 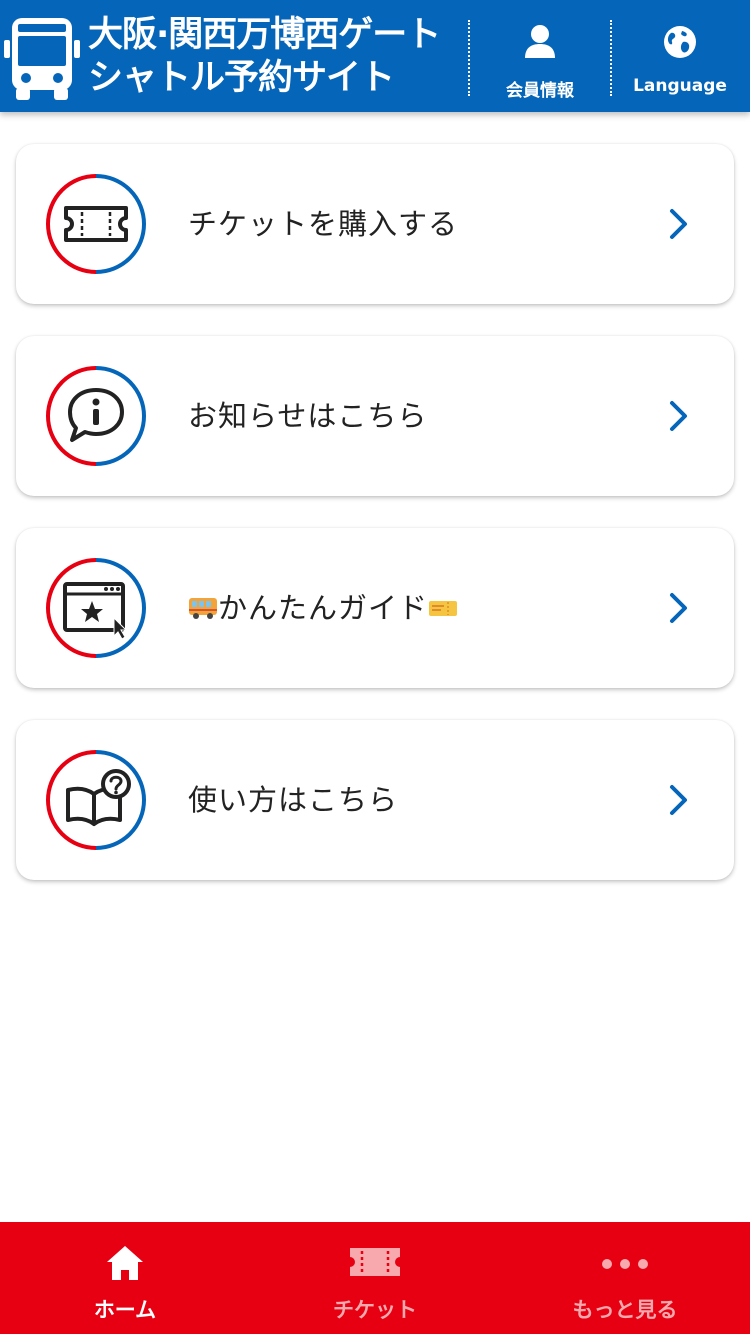 I want to click on bottom-navigation: ホーム チケット もっと見る, so click(x=375, y=1278).